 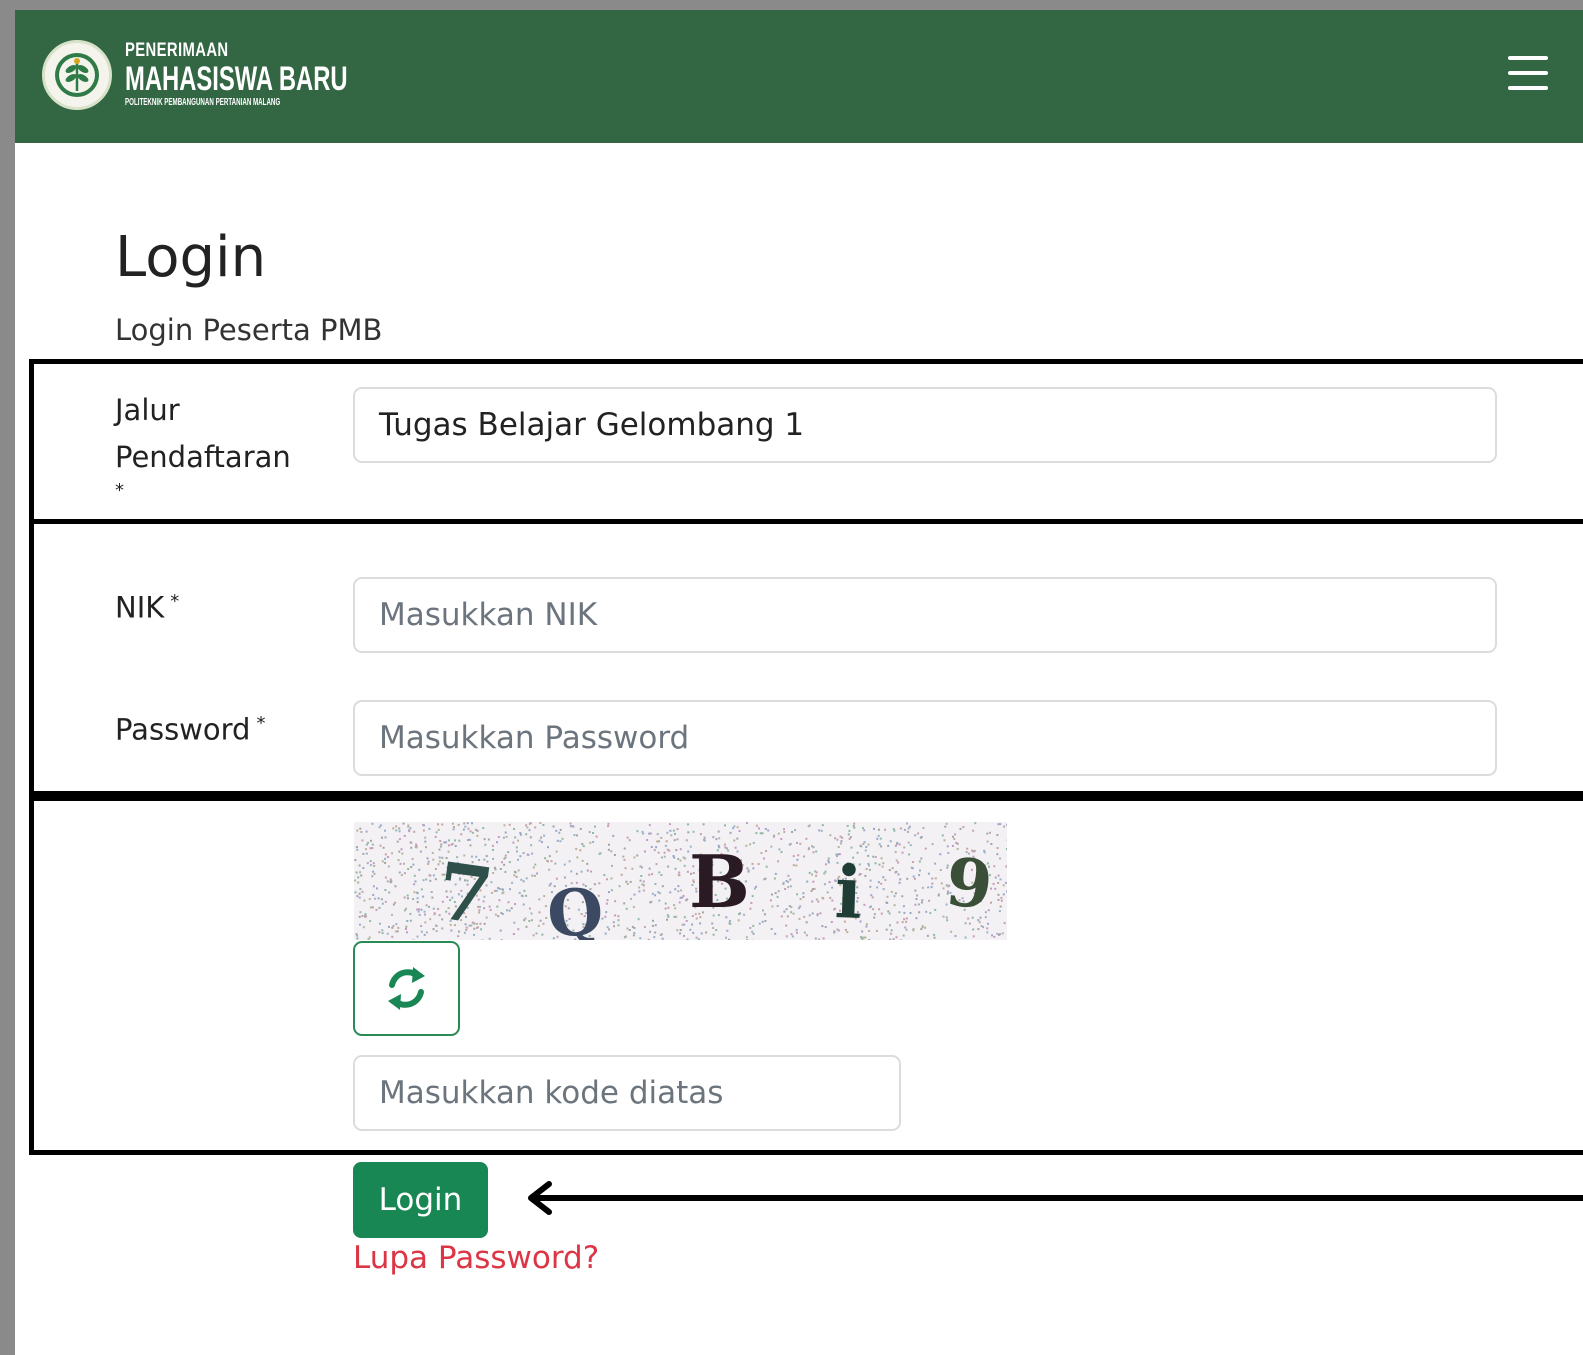 I want to click on leaf-emblem-icon, so click(x=77, y=75).